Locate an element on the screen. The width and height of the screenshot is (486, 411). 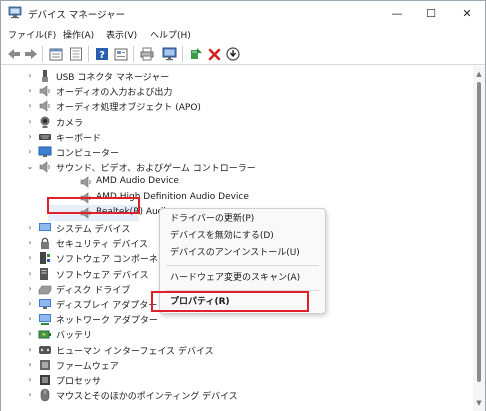
menu-bar: ファイル(F) 操作(A) 表示(V) ヘルプ(H) is located at coordinates (243, 34).